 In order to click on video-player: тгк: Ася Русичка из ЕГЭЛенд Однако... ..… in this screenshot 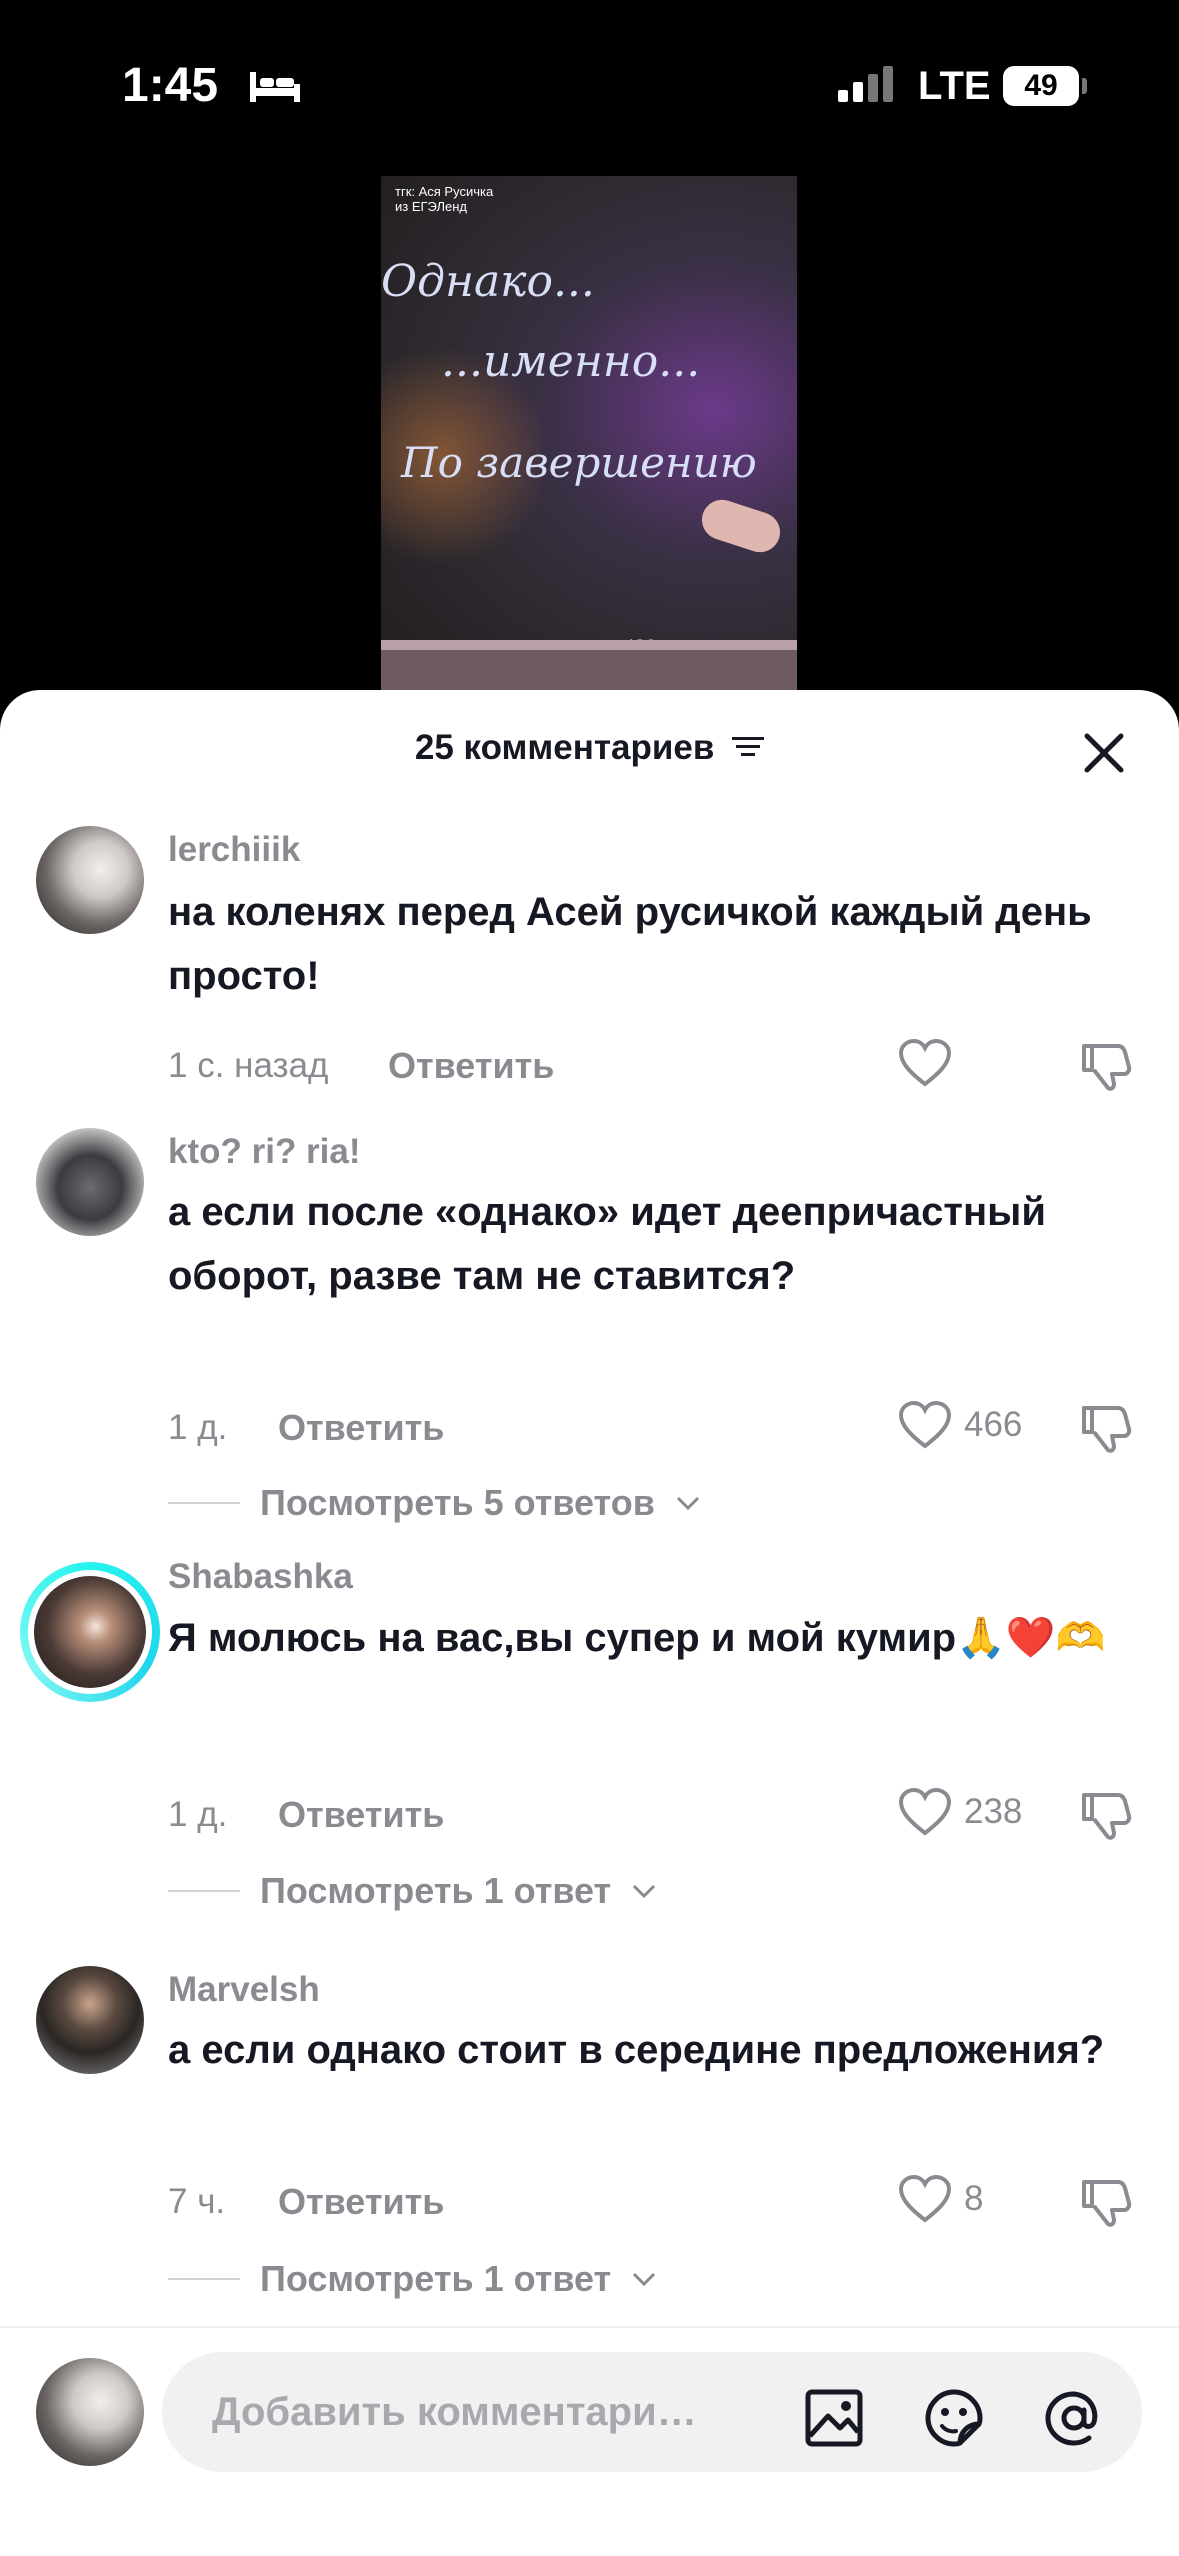, I will do `click(589, 436)`.